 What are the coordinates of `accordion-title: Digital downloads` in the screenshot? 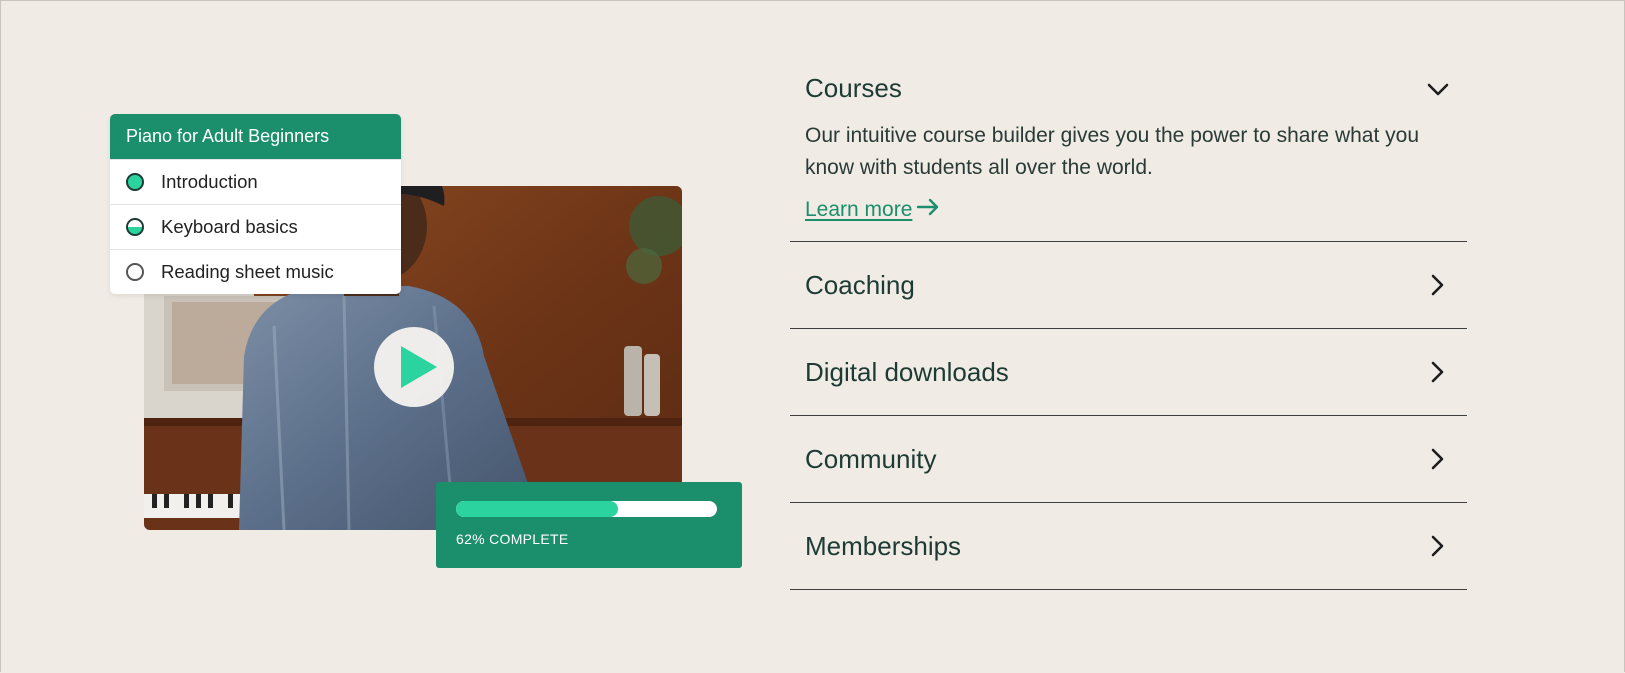 It's located at (907, 371).